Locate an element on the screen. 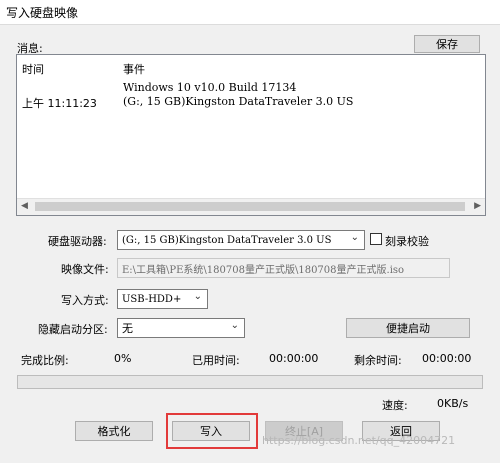 Image resolution: width=500 pixels, height=463 pixels. completion-label: 完成比例: is located at coordinates (45, 360).